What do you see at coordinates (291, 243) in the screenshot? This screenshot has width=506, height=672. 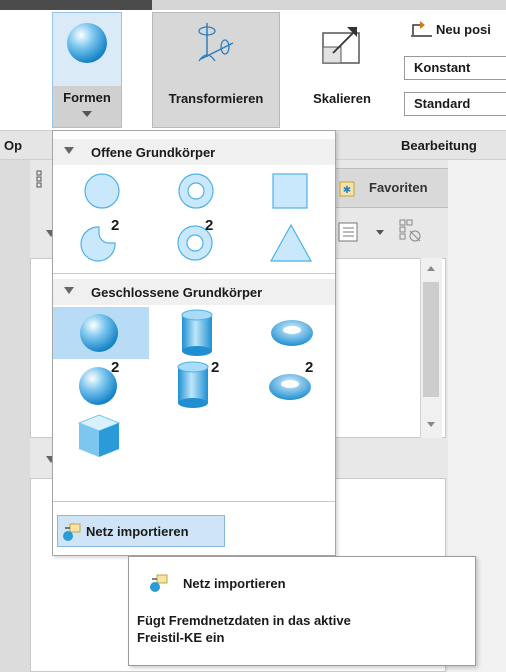 I see `open-triangle-icon` at bounding box center [291, 243].